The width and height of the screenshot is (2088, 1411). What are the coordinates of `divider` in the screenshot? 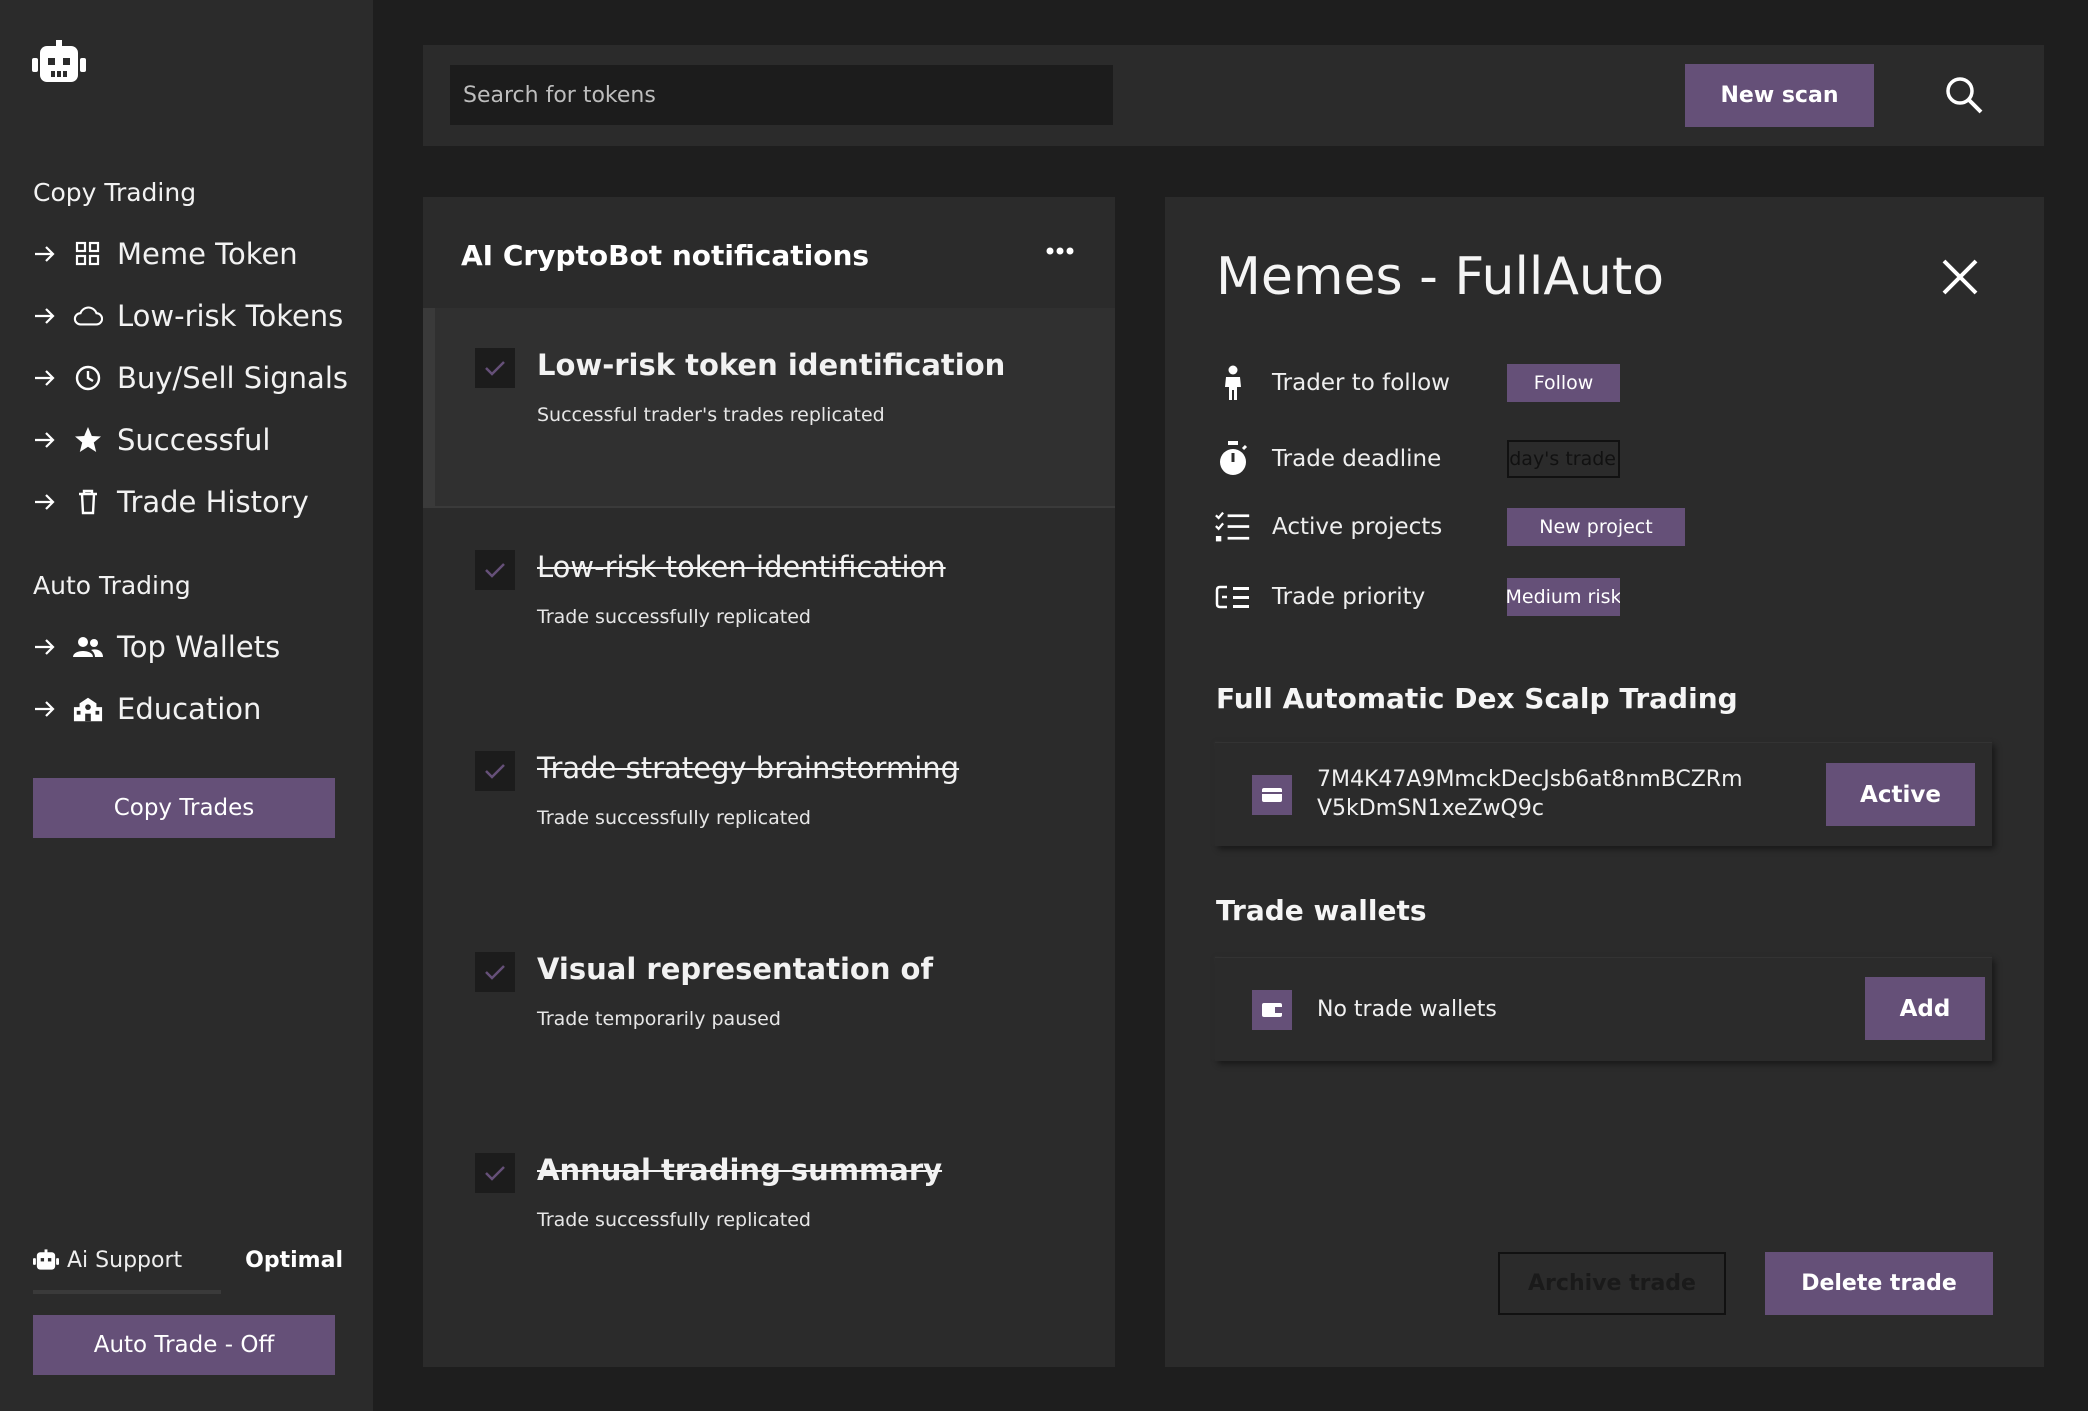 It's located at (127, 1292).